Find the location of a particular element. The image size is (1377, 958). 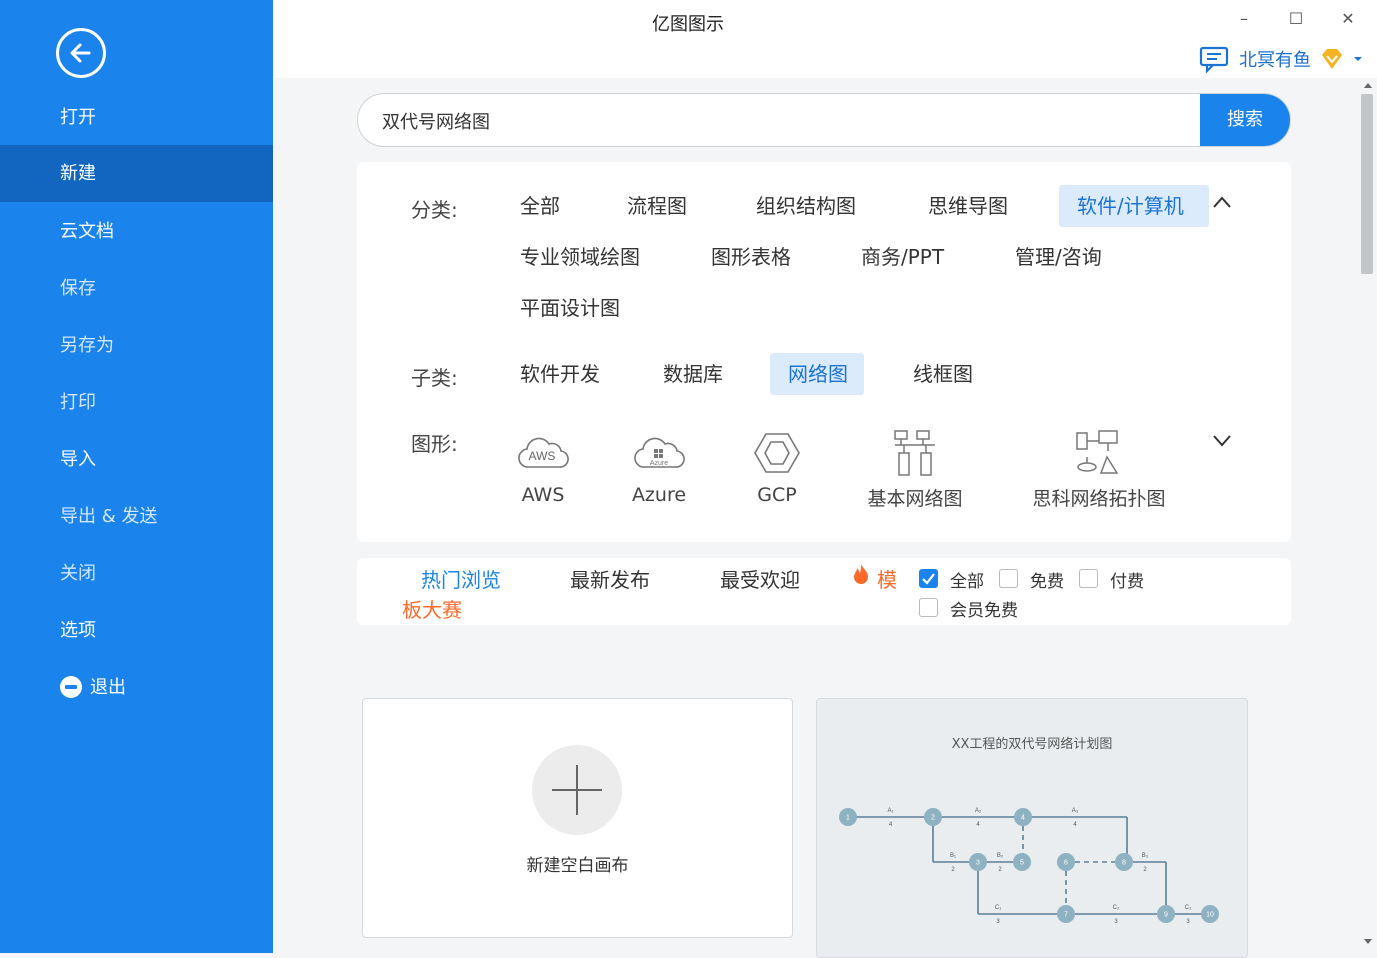

category-all: 全部 is located at coordinates (540, 206).